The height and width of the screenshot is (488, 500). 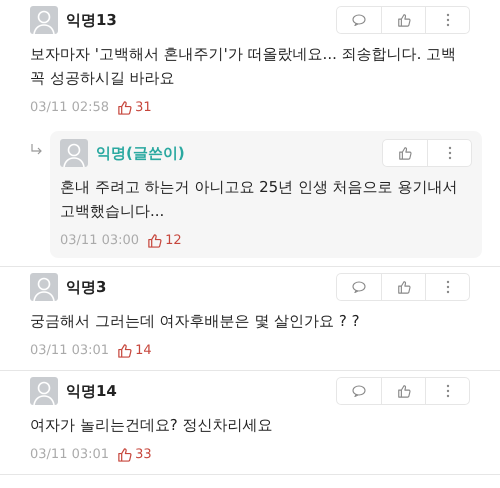 I want to click on author-name: 익명3, so click(x=87, y=287).